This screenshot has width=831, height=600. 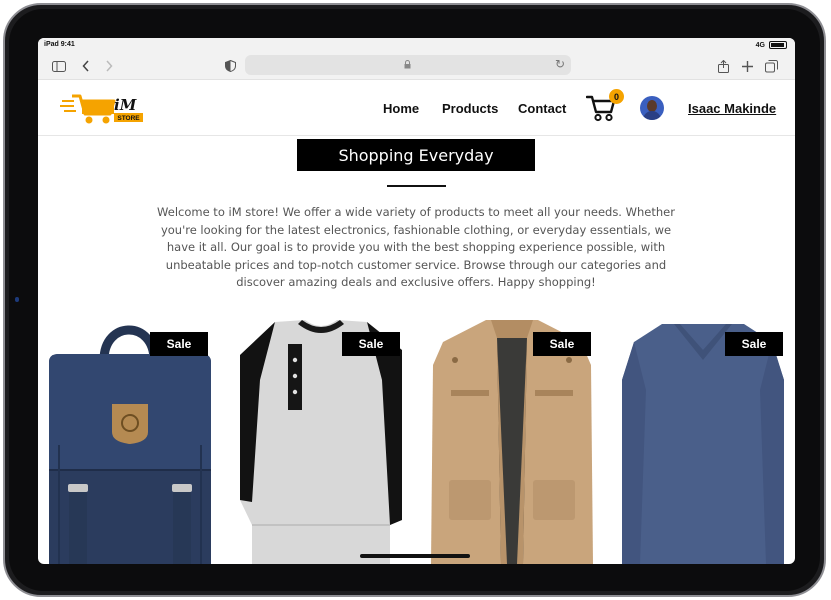 I want to click on hero-divider, so click(x=416, y=186).